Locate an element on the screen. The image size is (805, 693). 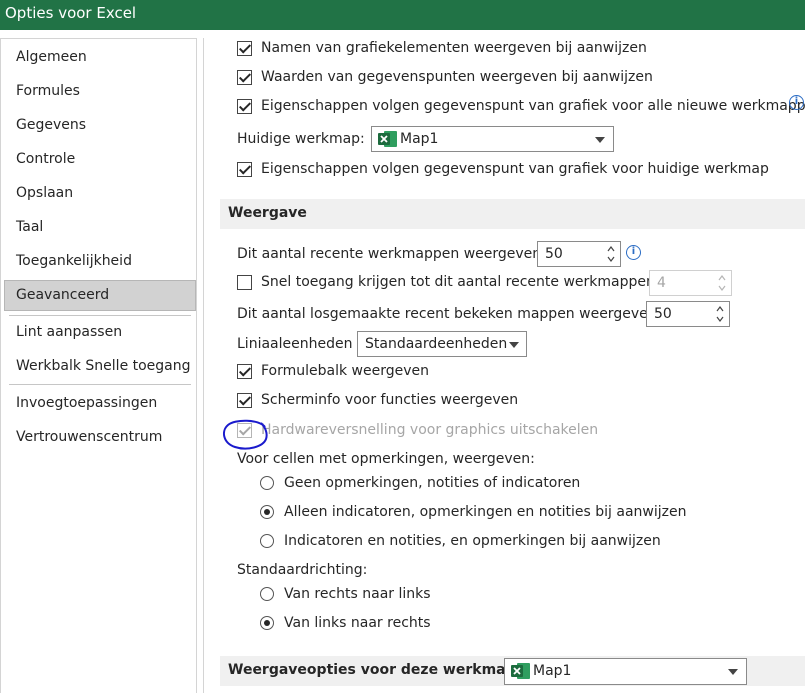
formula-bar-checkbox is located at coordinates (244, 371).